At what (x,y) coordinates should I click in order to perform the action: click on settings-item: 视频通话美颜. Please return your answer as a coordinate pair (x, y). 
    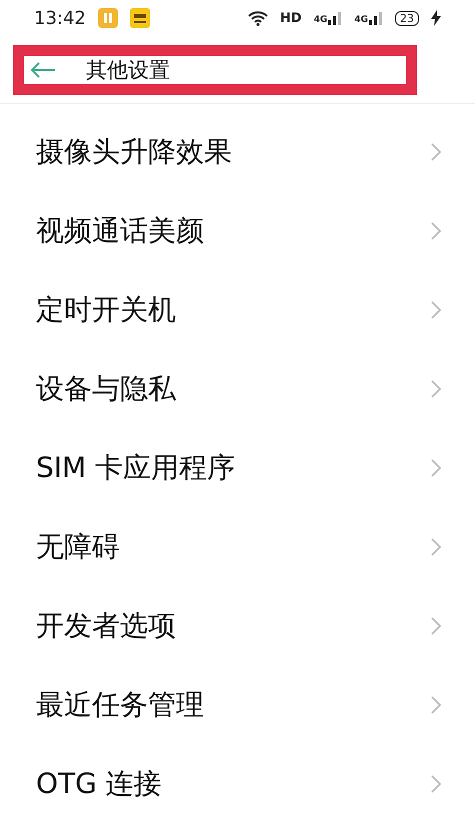
    Looking at the image, I should click on (237, 230).